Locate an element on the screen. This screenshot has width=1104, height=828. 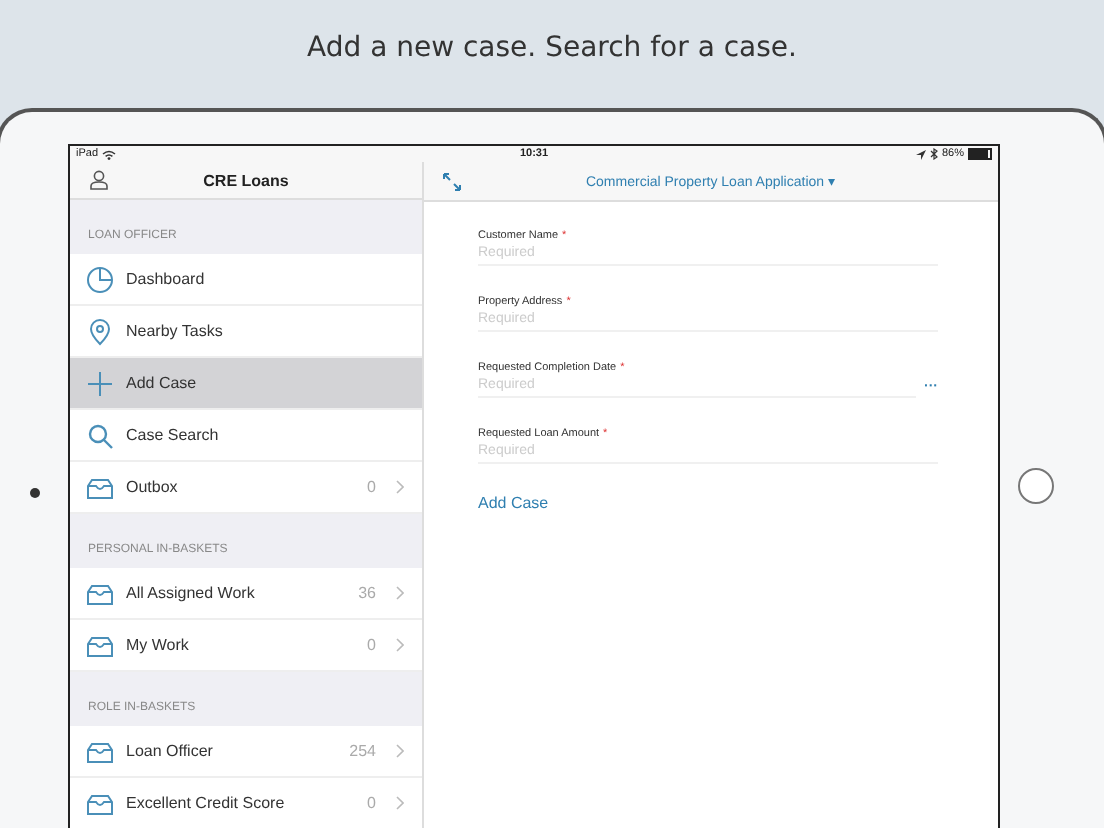
wifi-icon is located at coordinates (109, 154).